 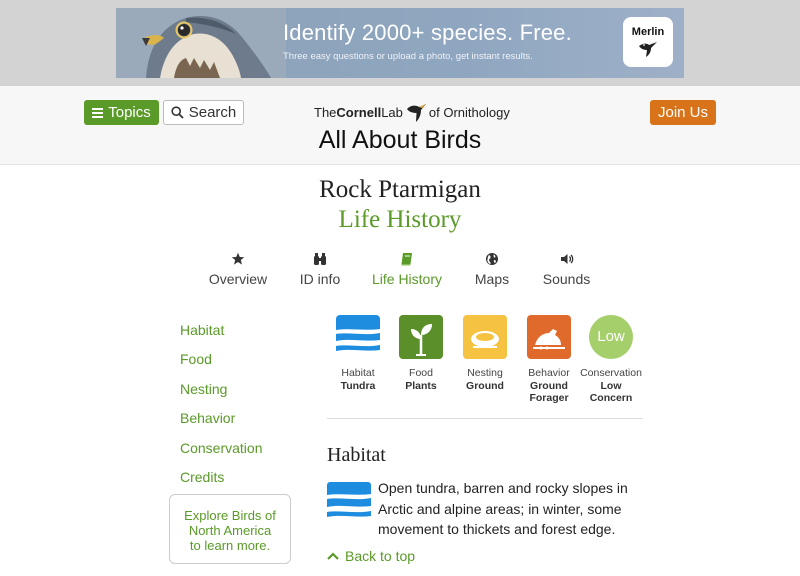 What do you see at coordinates (177, 112) in the screenshot?
I see `search-icon` at bounding box center [177, 112].